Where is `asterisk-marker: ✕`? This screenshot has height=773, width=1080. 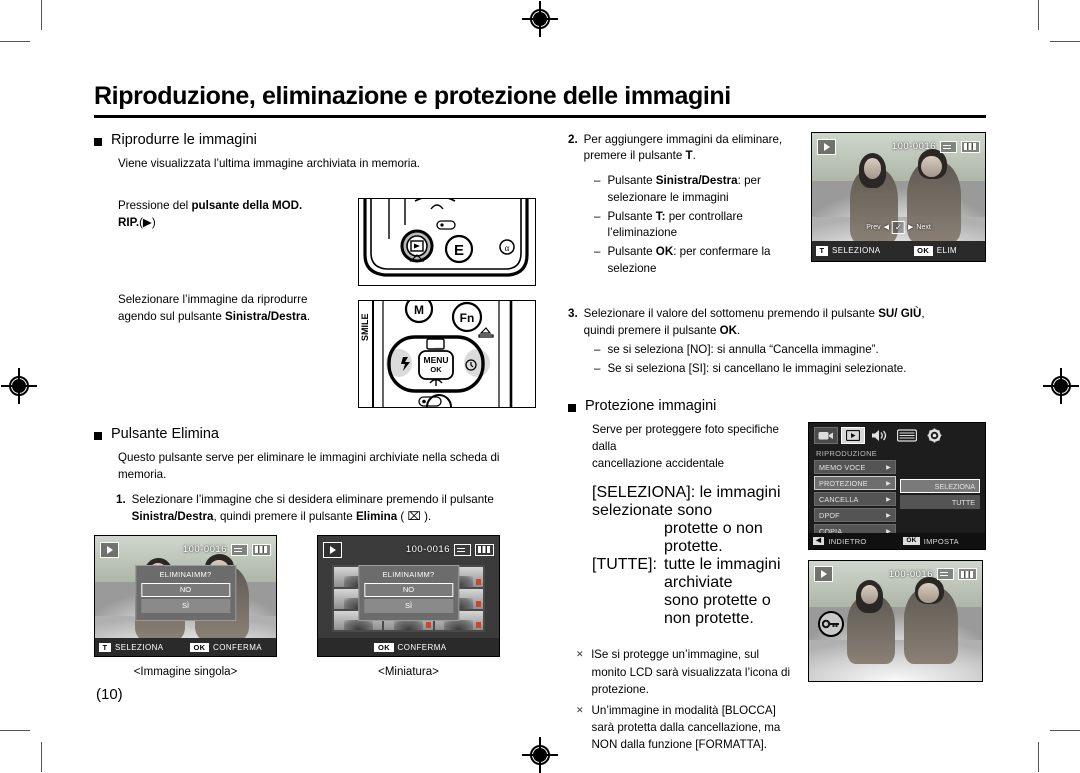
asterisk-marker: ✕ is located at coordinates (580, 709).